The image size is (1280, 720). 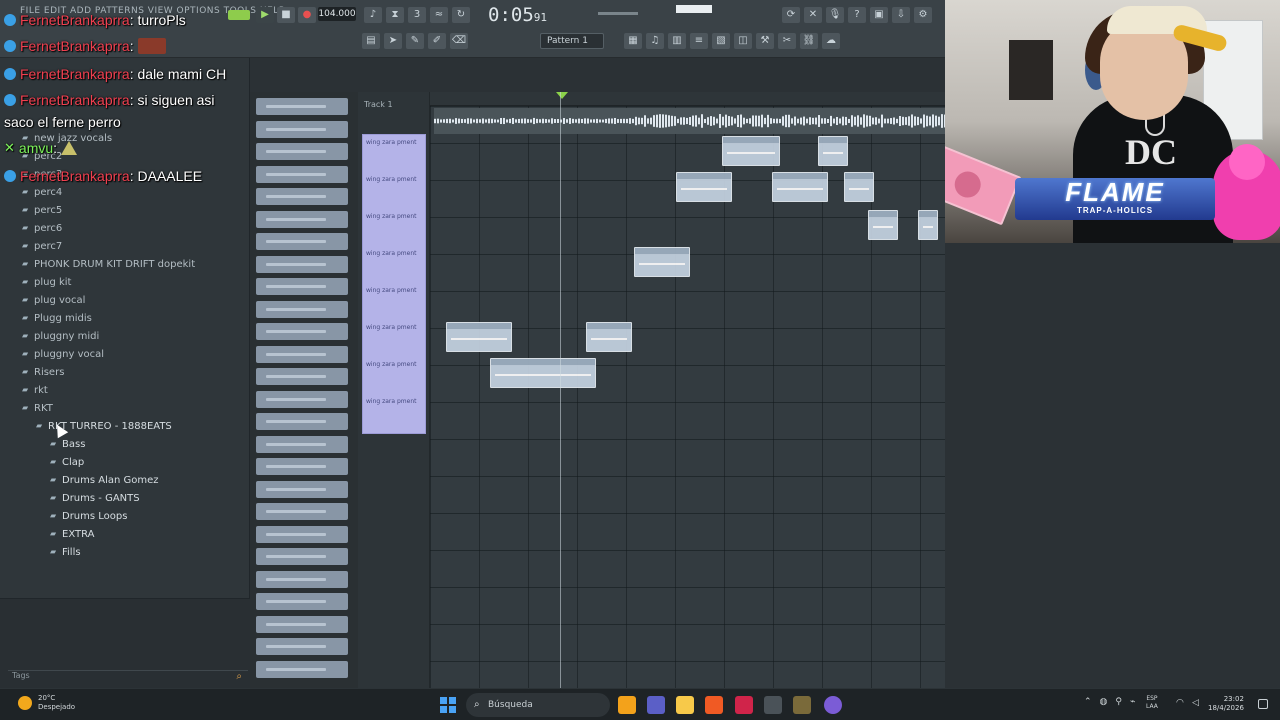 I want to click on view-mixer-icon: ≡, so click(x=699, y=41).